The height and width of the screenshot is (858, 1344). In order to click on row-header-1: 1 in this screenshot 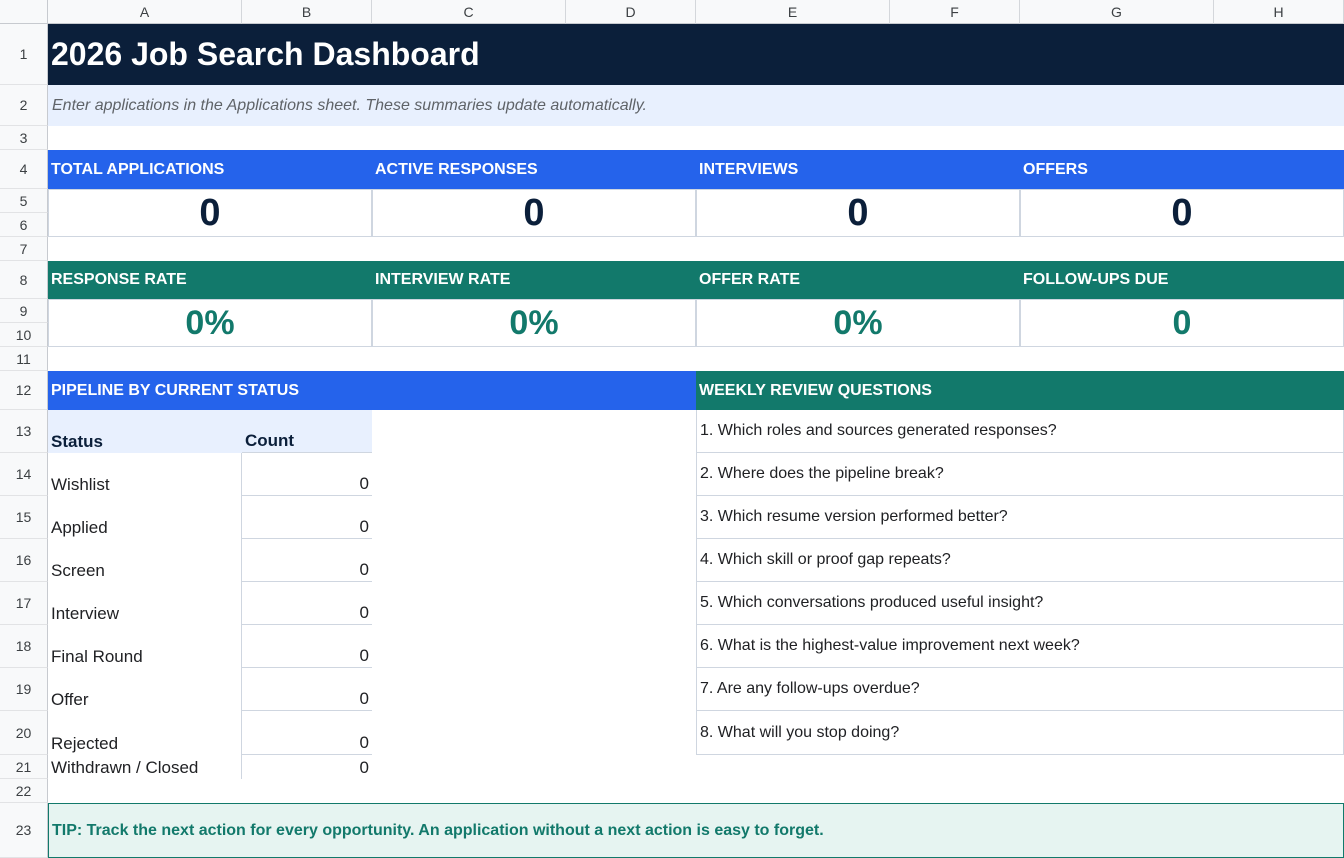, I will do `click(24, 54)`.